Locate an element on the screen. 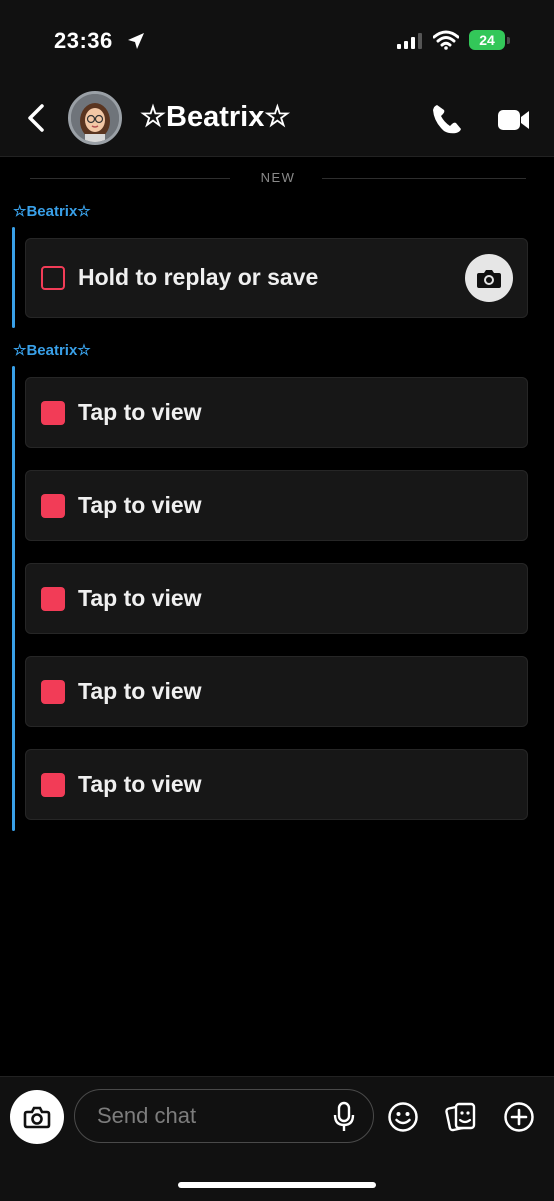  new-label: NEW is located at coordinates (278, 177).